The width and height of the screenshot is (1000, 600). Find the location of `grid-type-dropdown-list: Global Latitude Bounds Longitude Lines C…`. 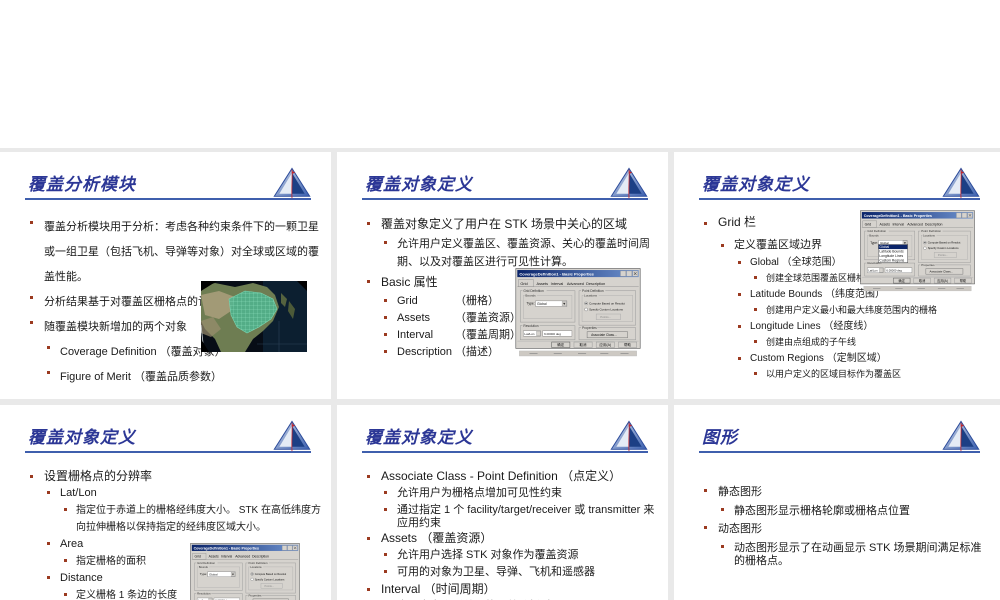

grid-type-dropdown-list: Global Latitude Bounds Longitude Lines C… is located at coordinates (893, 253).